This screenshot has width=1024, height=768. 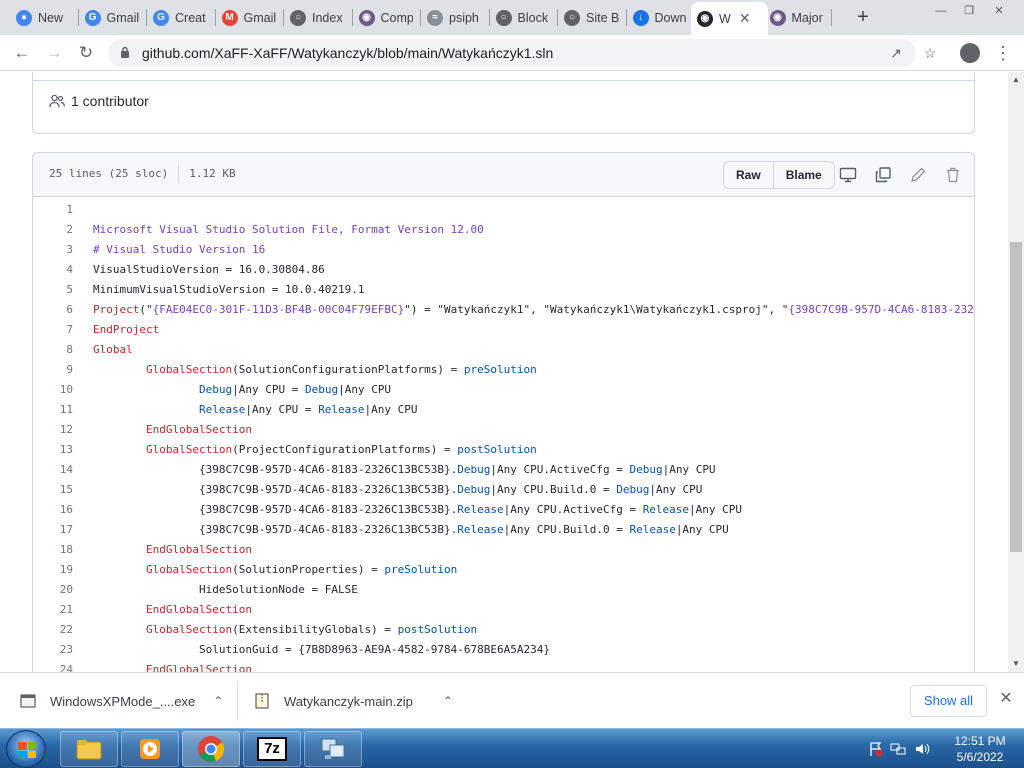 I want to click on line-number: 4, so click(x=53, y=270).